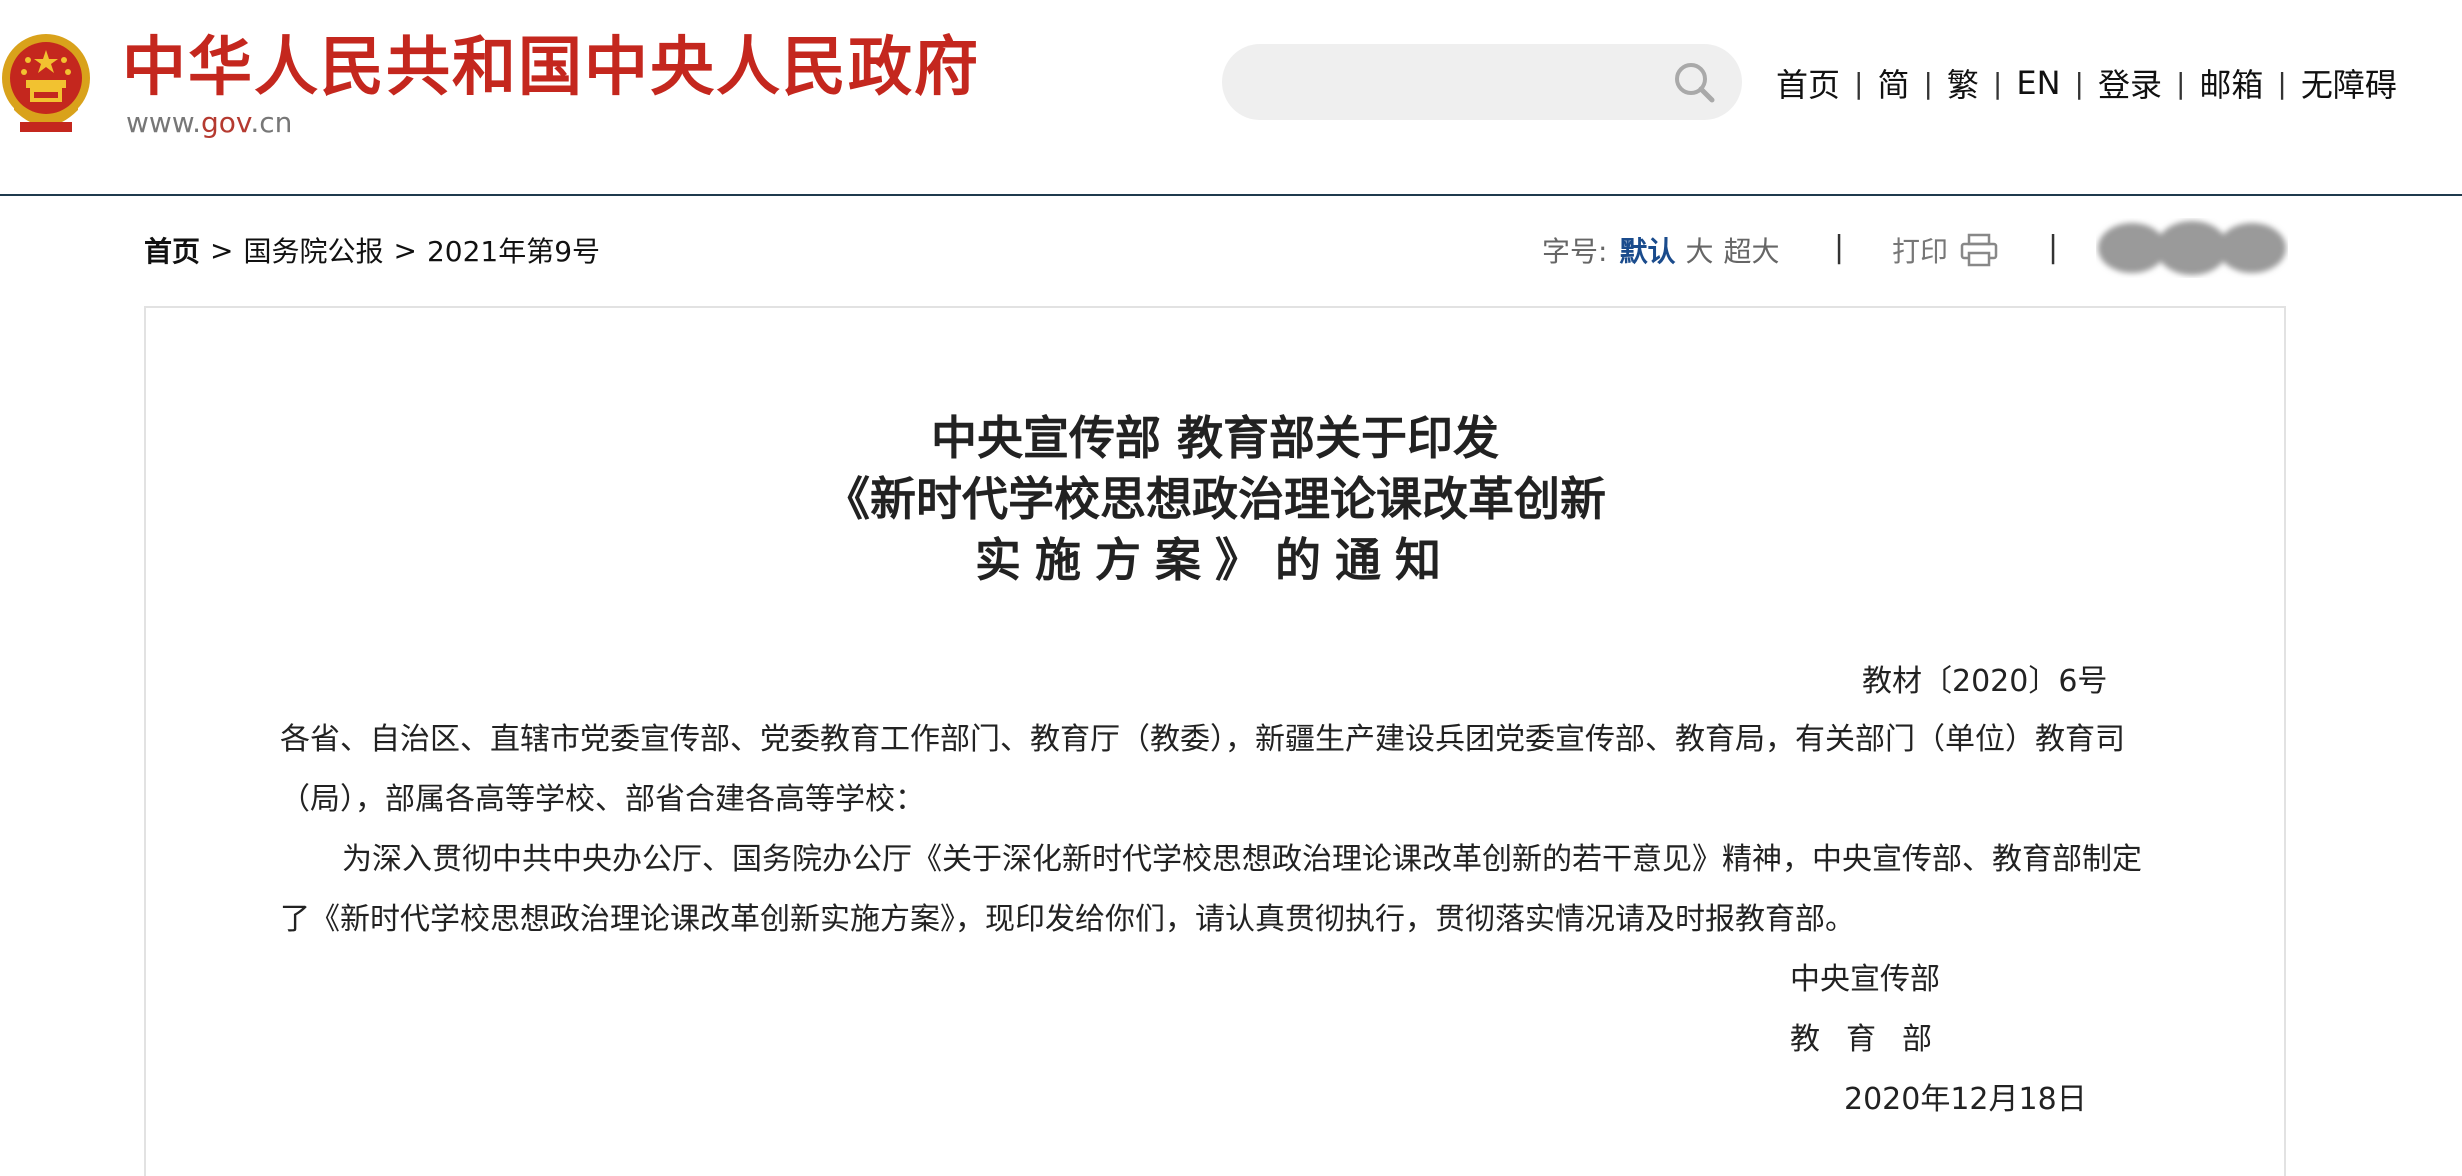 The height and width of the screenshot is (1176, 2462). I want to click on issue-date: 2020年12月18日, so click(1965, 1099).